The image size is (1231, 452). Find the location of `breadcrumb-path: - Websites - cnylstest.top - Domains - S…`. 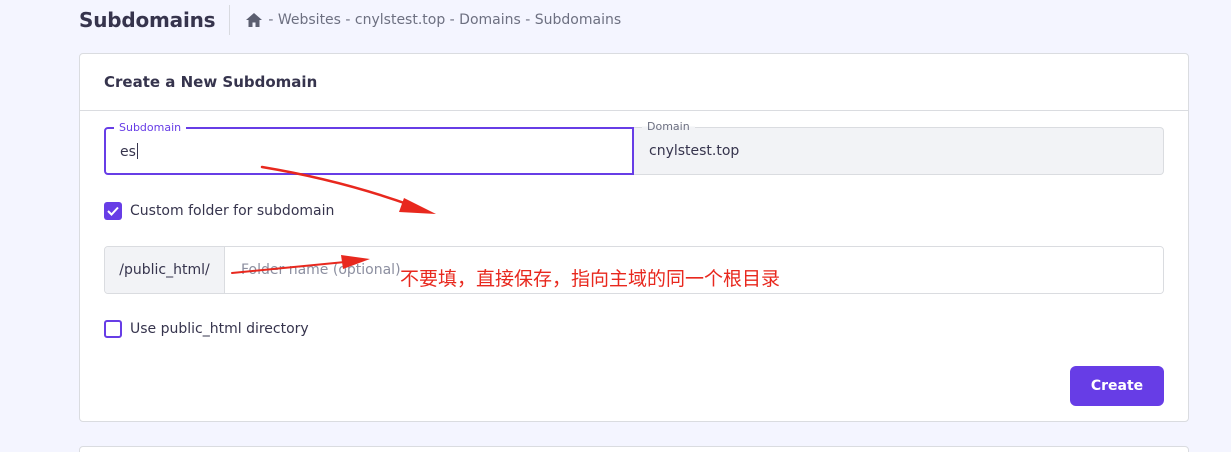

breadcrumb-path: - Websites - cnylstest.top - Domains - S… is located at coordinates (444, 20).